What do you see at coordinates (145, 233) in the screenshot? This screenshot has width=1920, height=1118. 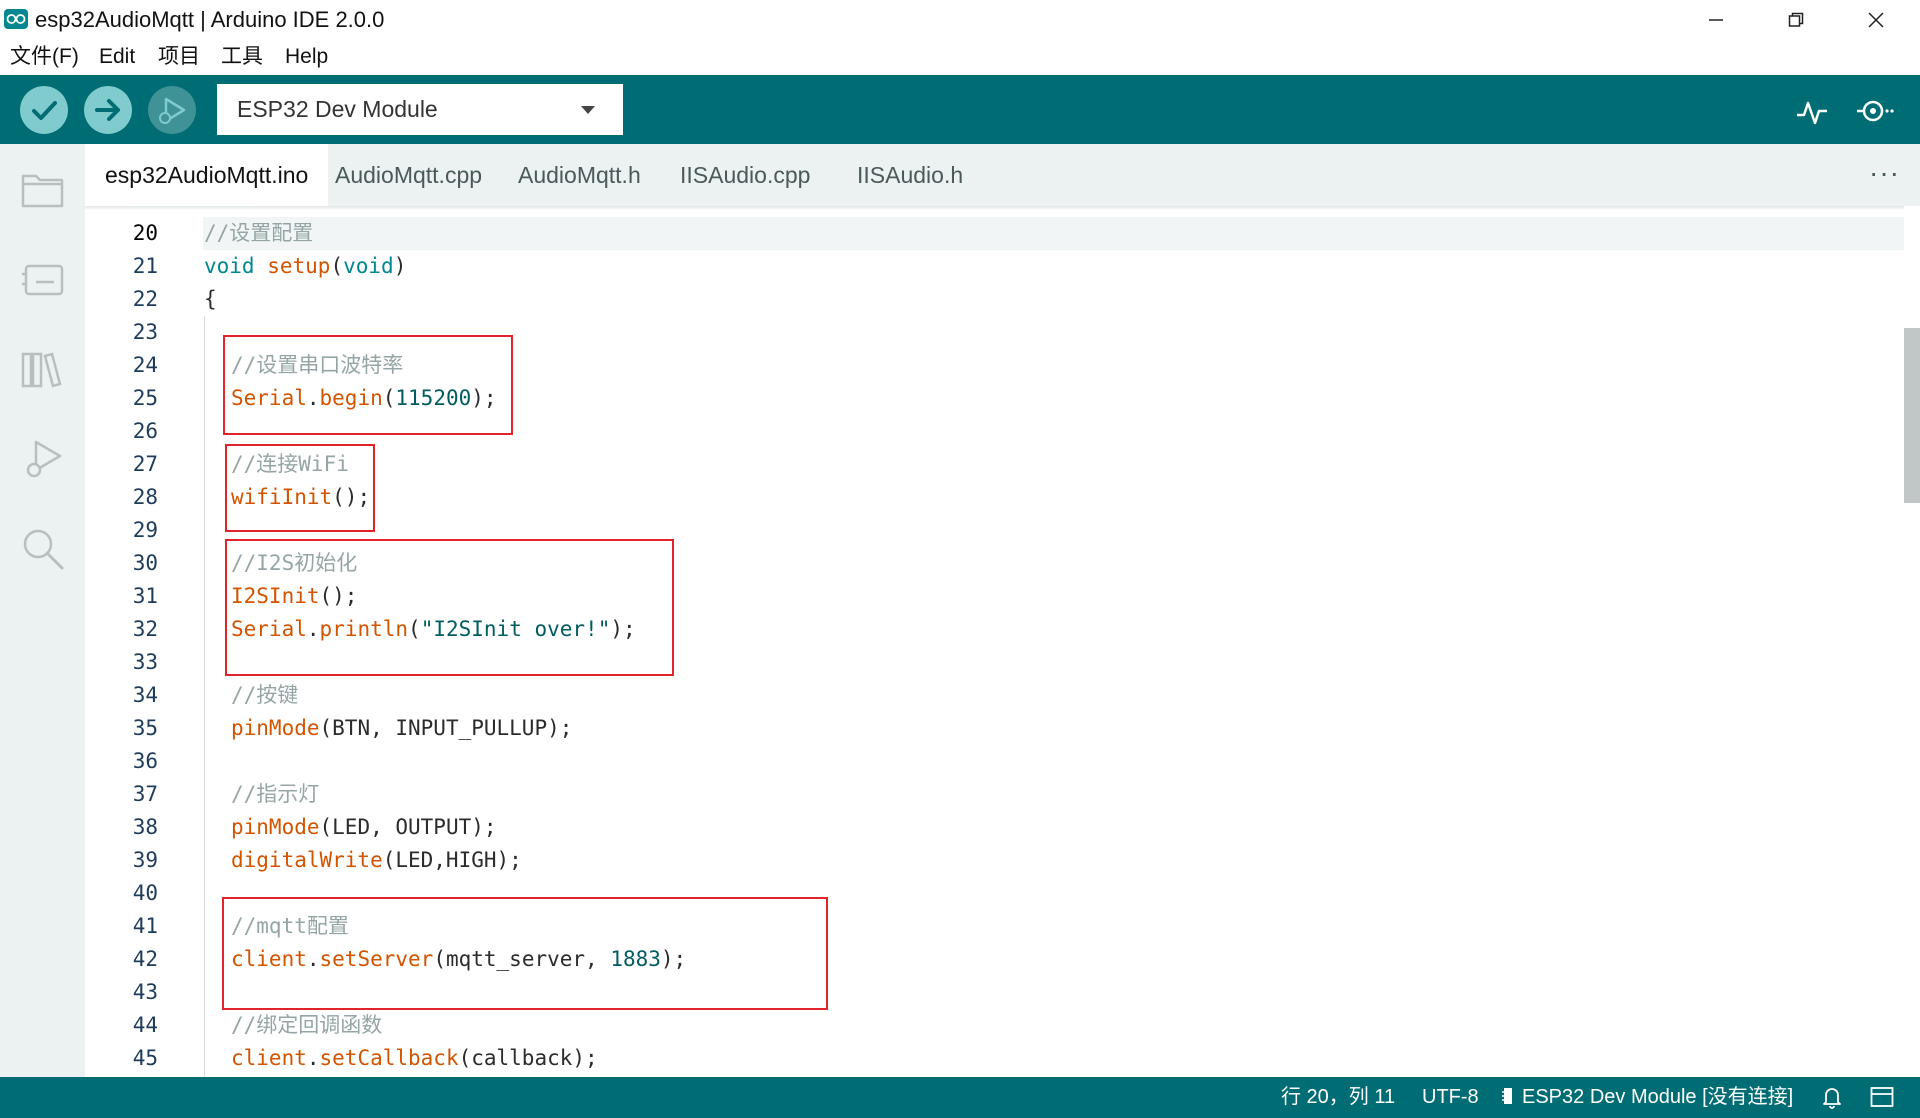 I see `line-number: 20` at bounding box center [145, 233].